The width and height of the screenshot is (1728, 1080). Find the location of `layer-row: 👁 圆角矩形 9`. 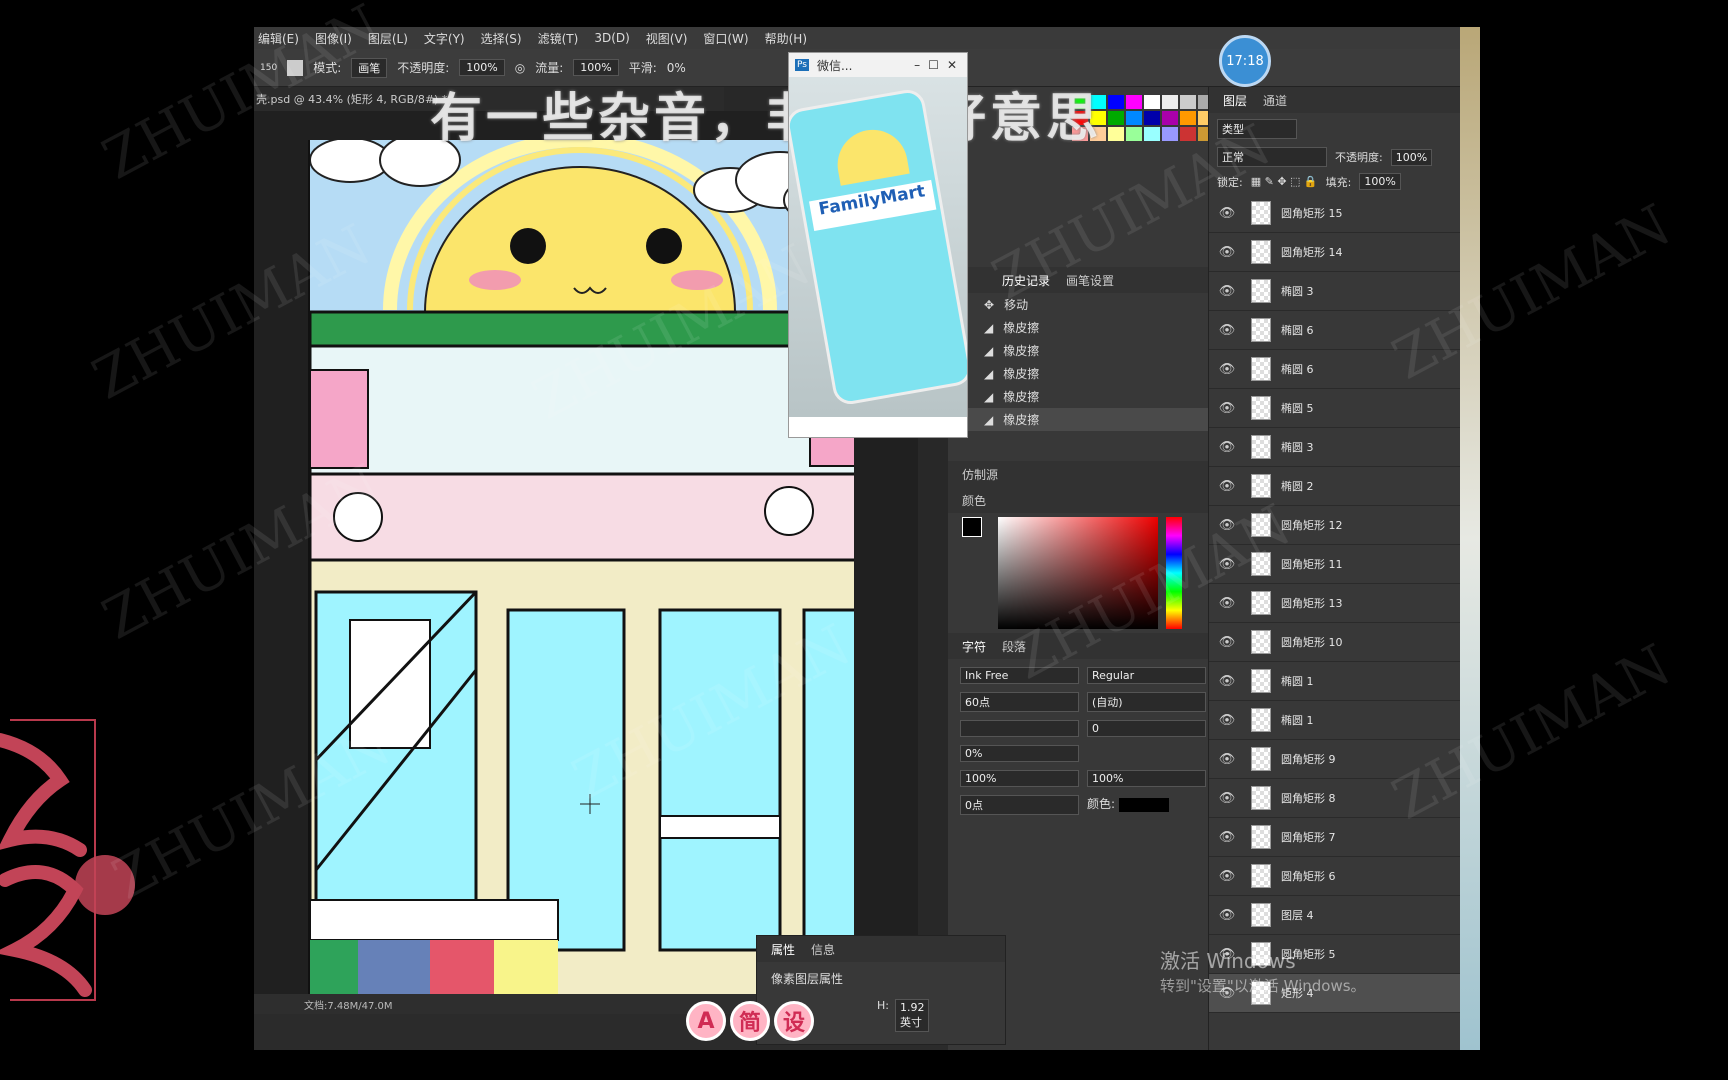

layer-row: 👁 圆角矩形 9 is located at coordinates (1344, 759).